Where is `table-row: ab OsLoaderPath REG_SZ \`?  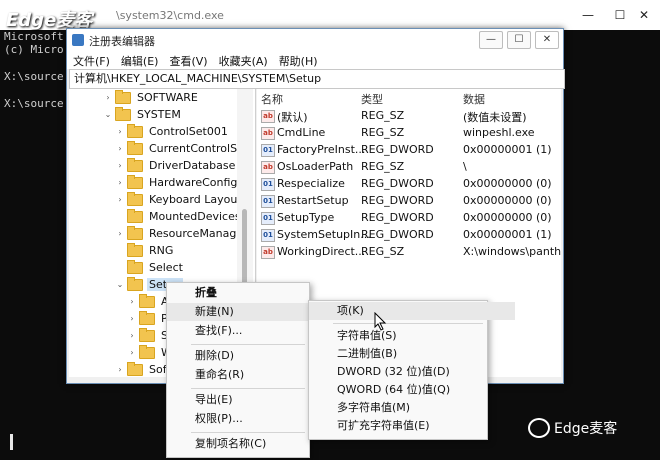 table-row: ab OsLoaderPath REG_SZ \ is located at coordinates (409, 166).